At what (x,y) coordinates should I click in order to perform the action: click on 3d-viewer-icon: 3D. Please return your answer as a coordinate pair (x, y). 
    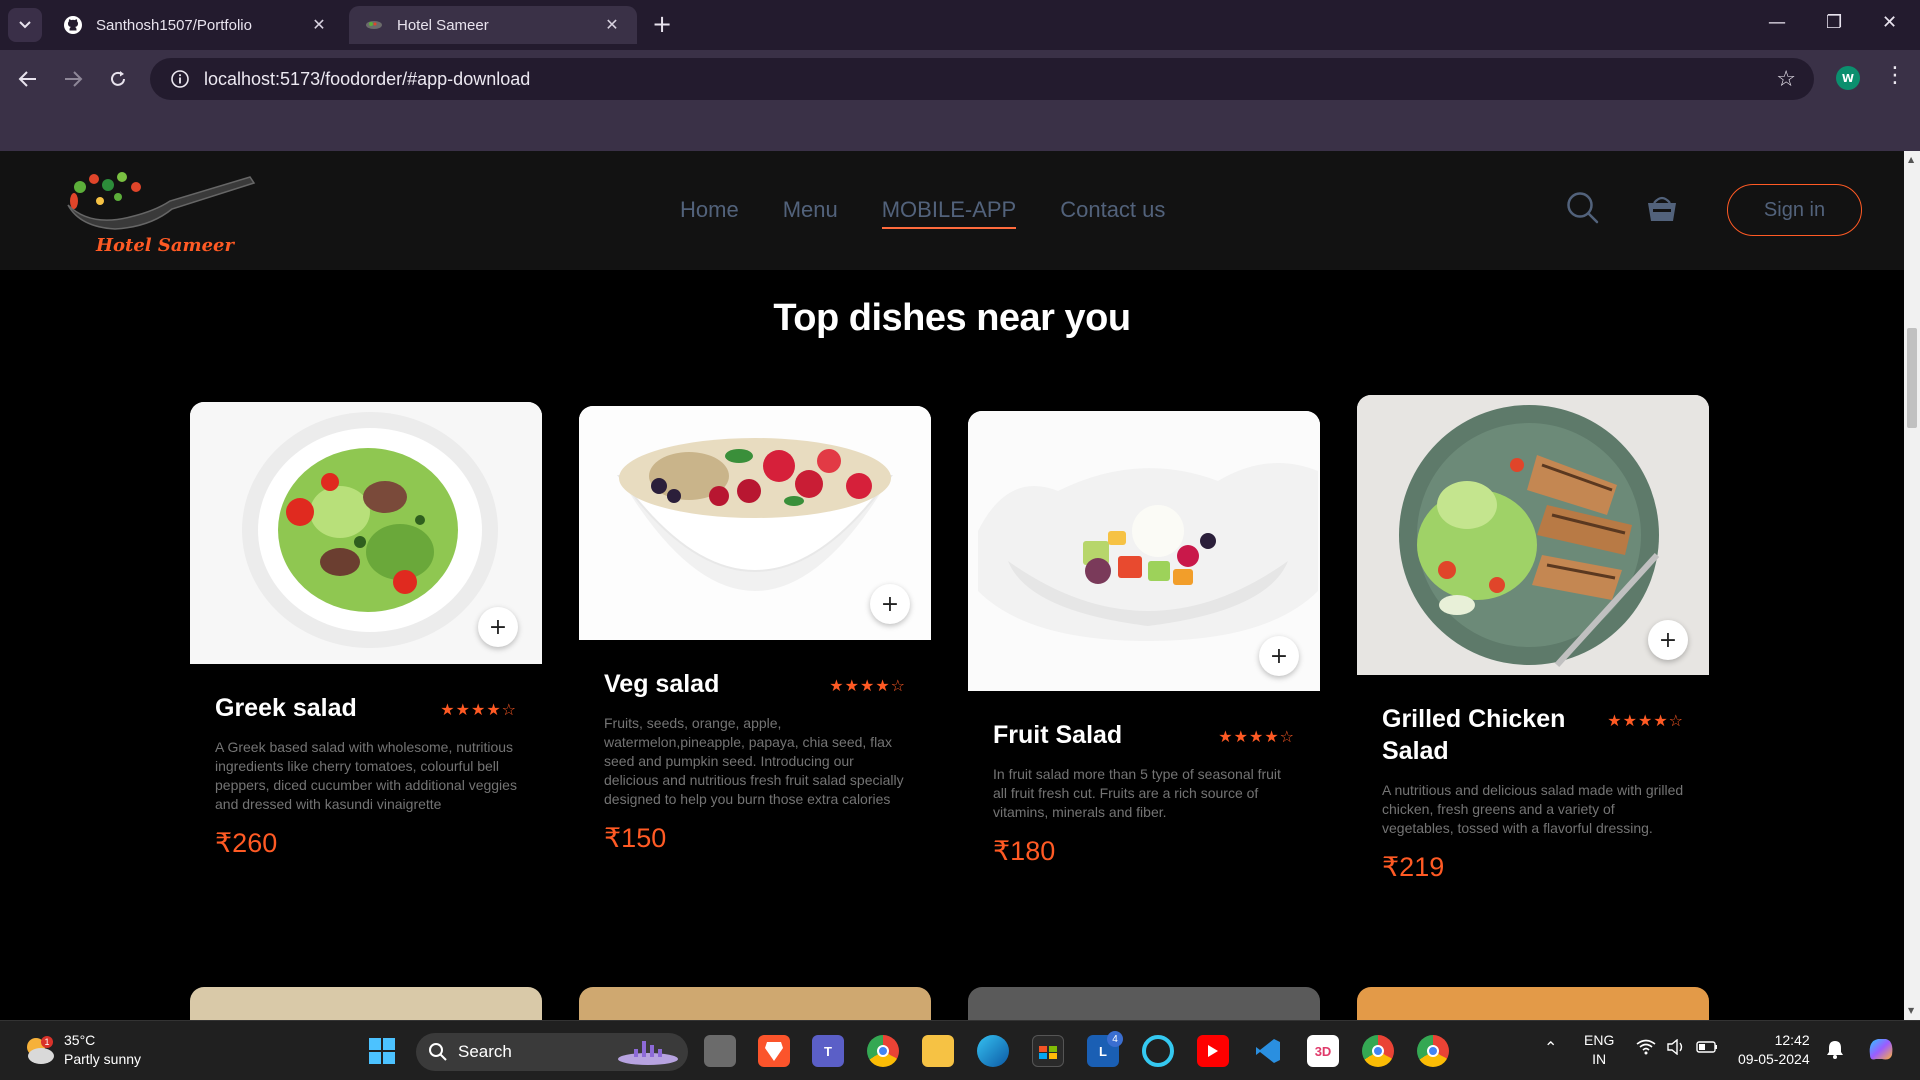
    Looking at the image, I should click on (1323, 1051).